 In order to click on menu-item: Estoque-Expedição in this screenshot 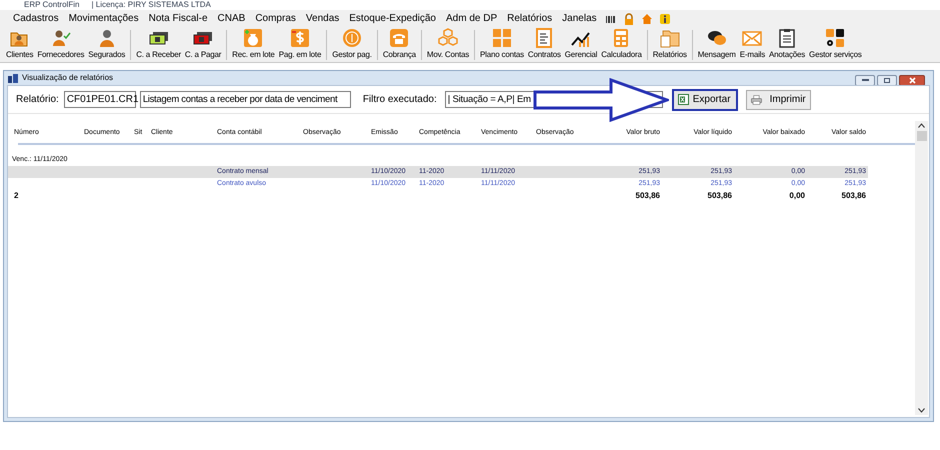, I will do `click(392, 18)`.